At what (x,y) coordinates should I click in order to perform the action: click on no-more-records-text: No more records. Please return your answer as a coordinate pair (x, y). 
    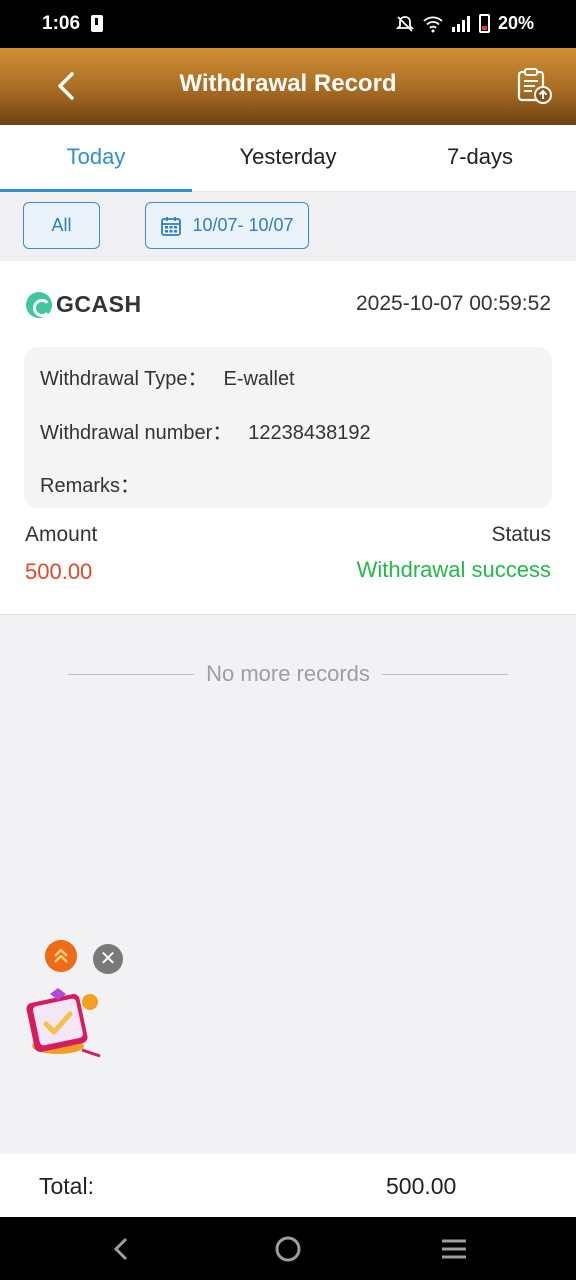
    Looking at the image, I should click on (288, 673).